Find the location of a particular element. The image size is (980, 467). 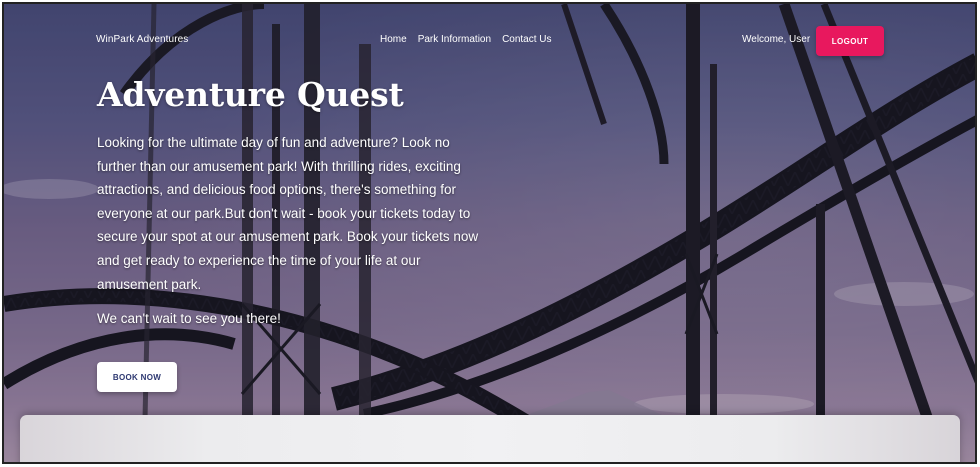

nav-links: Home Park Information Contact Us is located at coordinates (466, 39).